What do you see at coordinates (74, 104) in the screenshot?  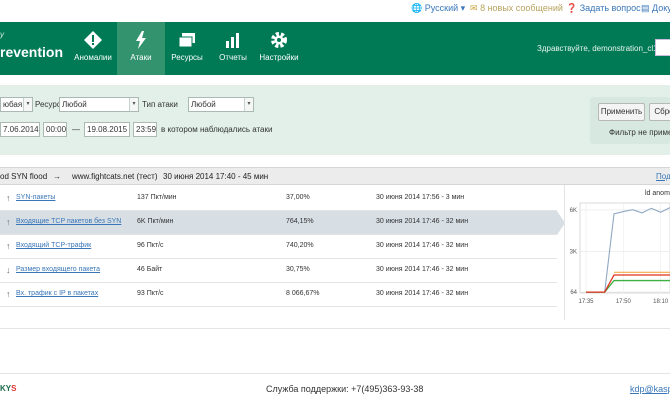 I see `resource-select-value: Любой` at bounding box center [74, 104].